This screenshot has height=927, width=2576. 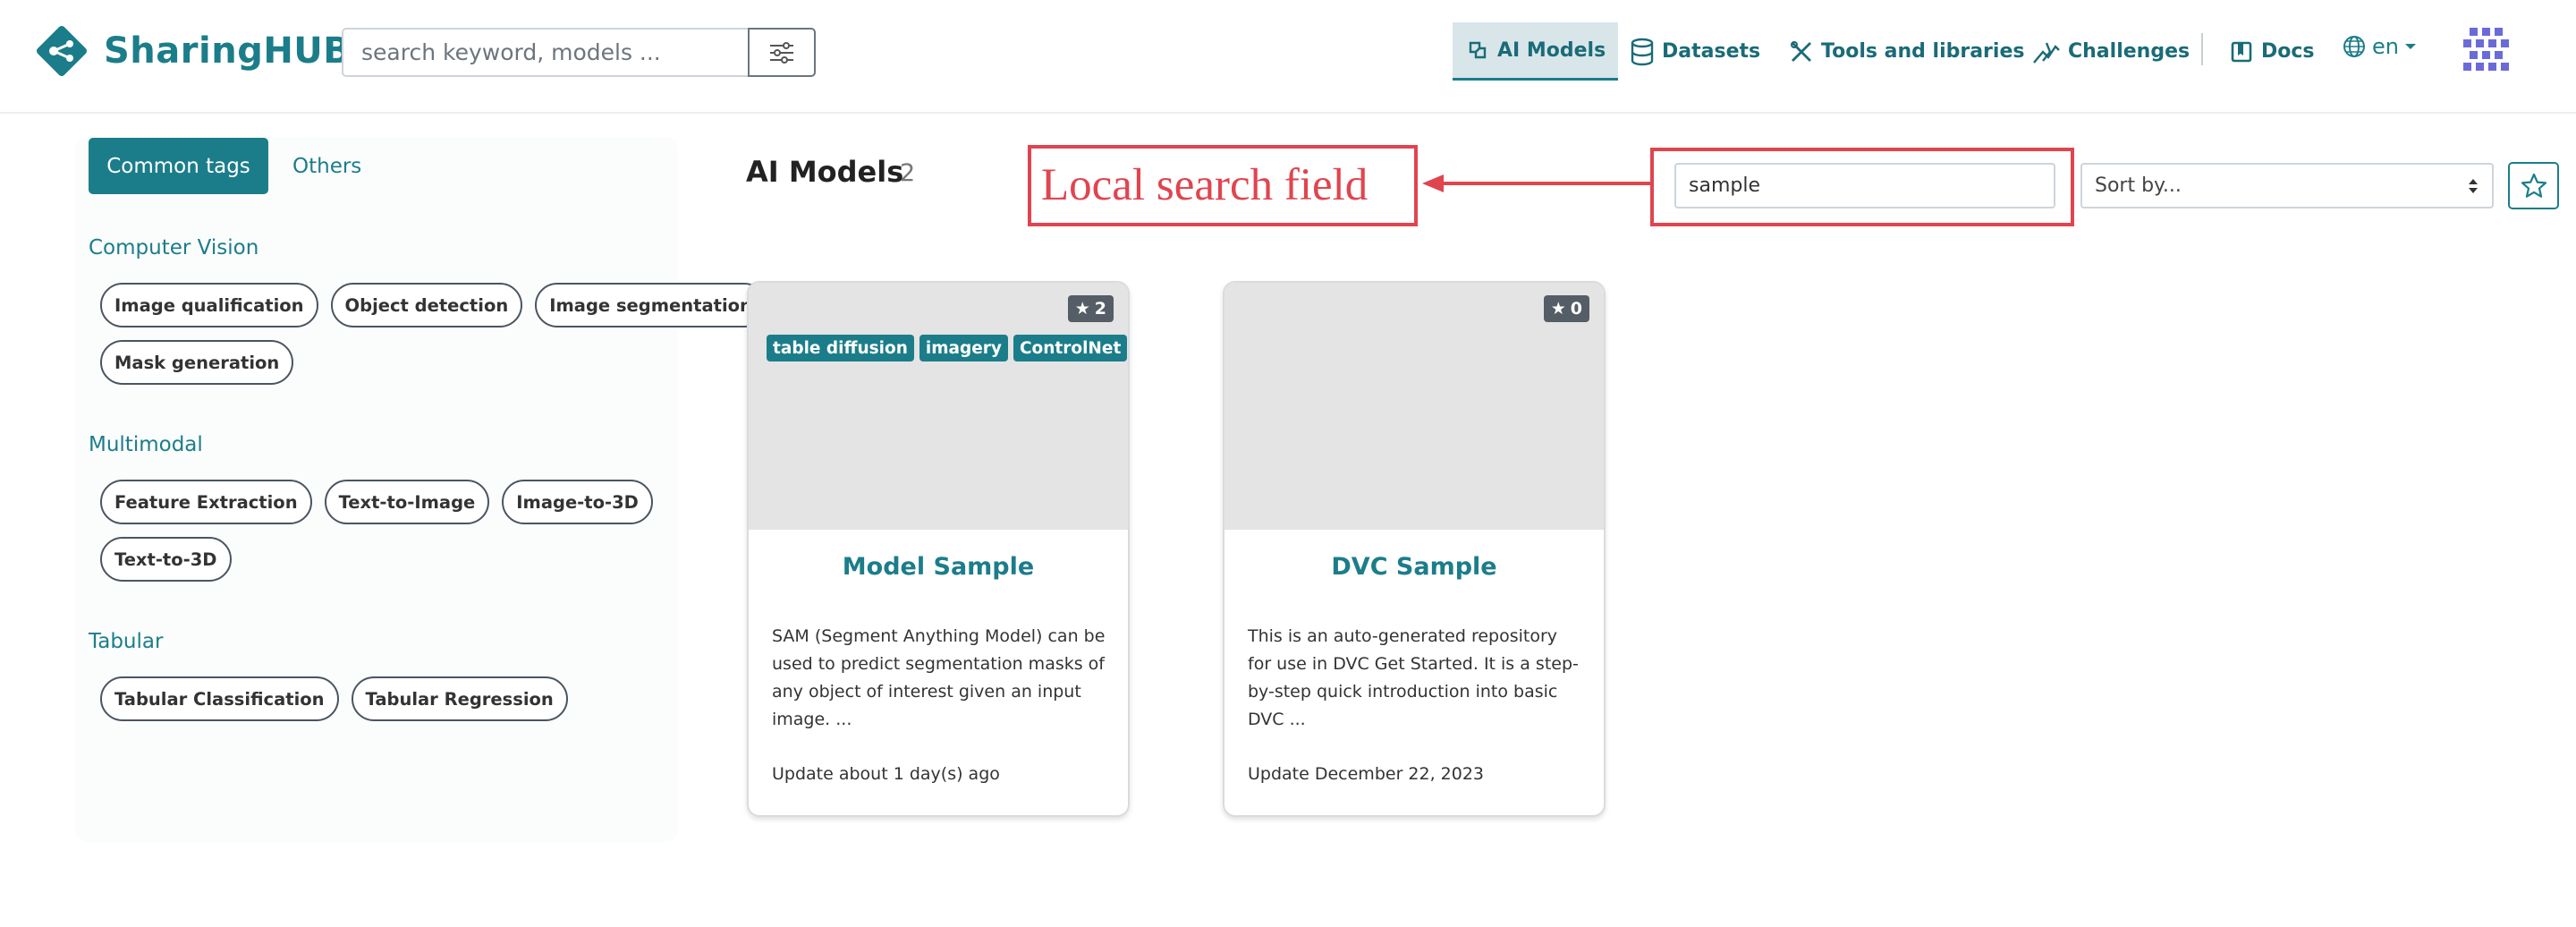 I want to click on nav-challenges-label: Challenges, so click(x=2129, y=52).